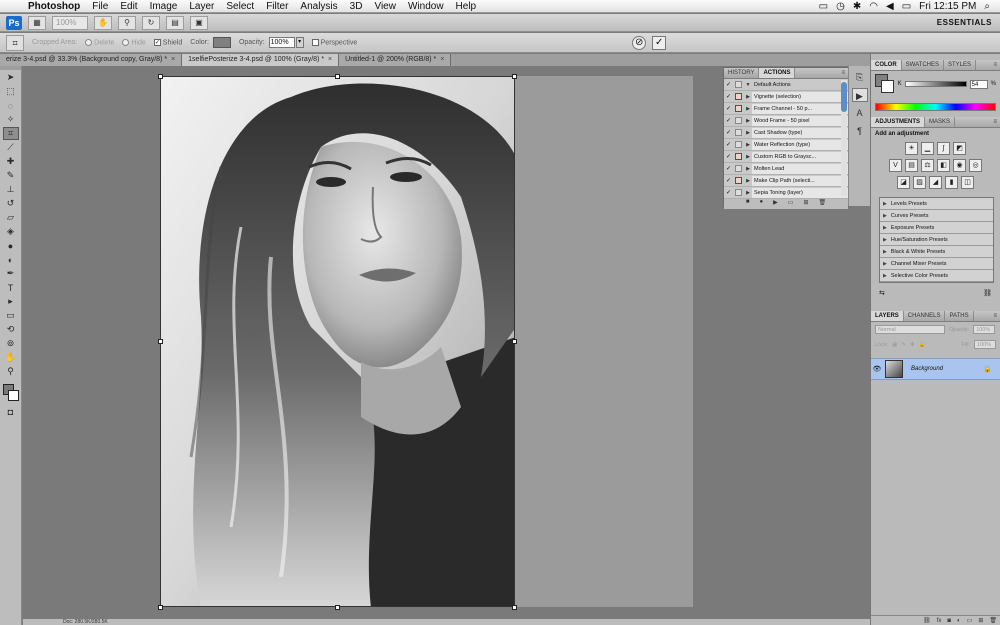  What do you see at coordinates (11, 105) in the screenshot?
I see `lasso-tool-icon: ◌` at bounding box center [11, 105].